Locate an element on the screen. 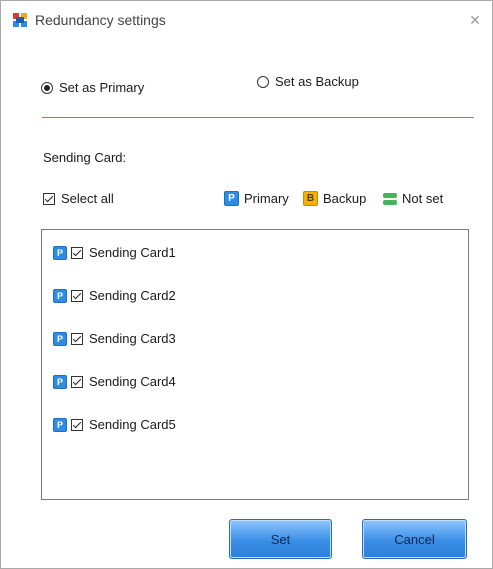  app-icon is located at coordinates (20, 20).